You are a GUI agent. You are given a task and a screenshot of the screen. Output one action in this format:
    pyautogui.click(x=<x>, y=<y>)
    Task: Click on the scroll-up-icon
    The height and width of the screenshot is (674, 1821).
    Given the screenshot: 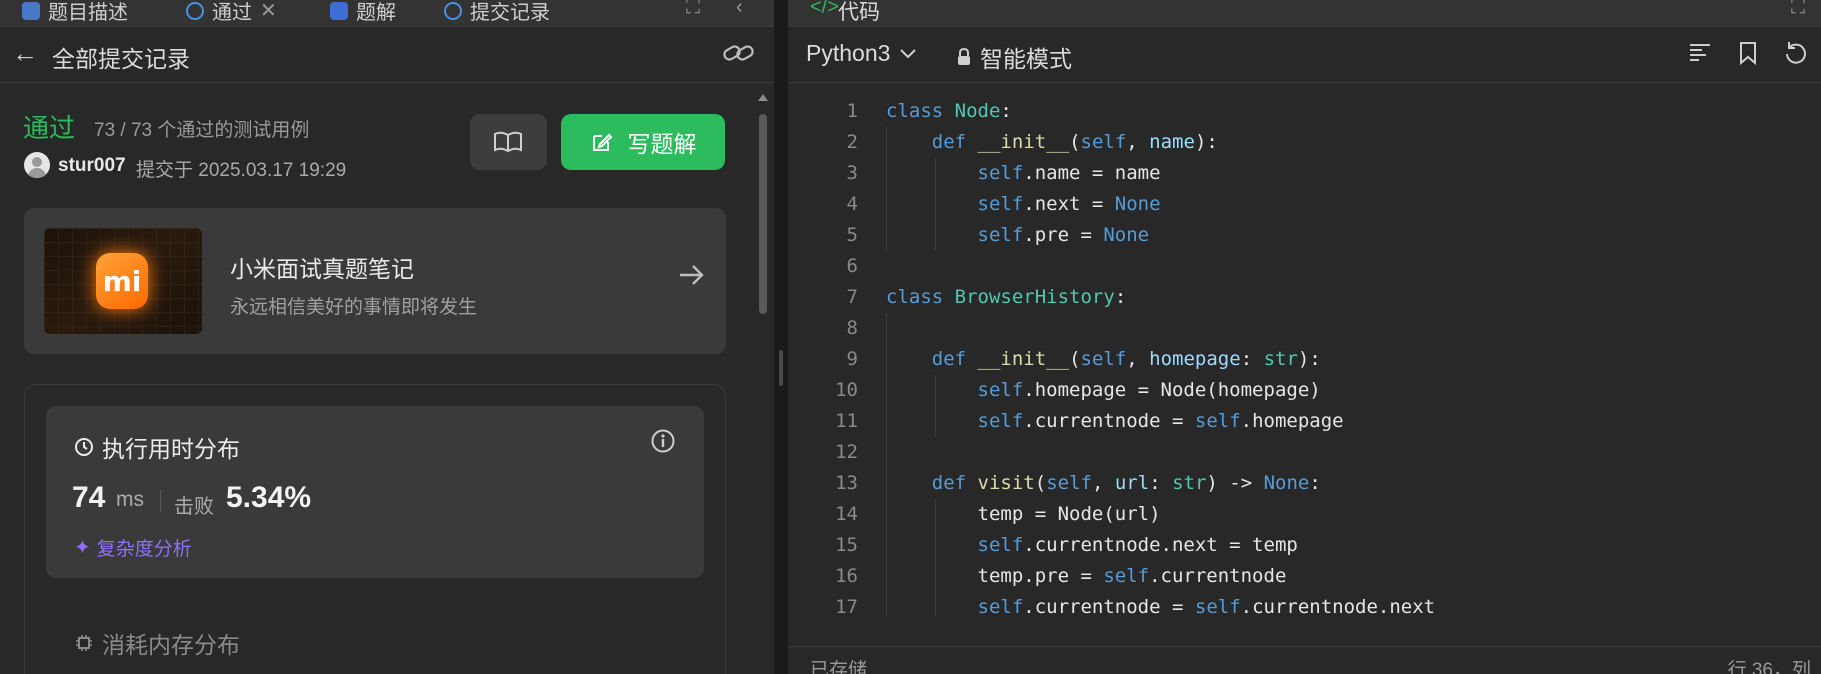 What is the action you would take?
    pyautogui.click(x=763, y=97)
    